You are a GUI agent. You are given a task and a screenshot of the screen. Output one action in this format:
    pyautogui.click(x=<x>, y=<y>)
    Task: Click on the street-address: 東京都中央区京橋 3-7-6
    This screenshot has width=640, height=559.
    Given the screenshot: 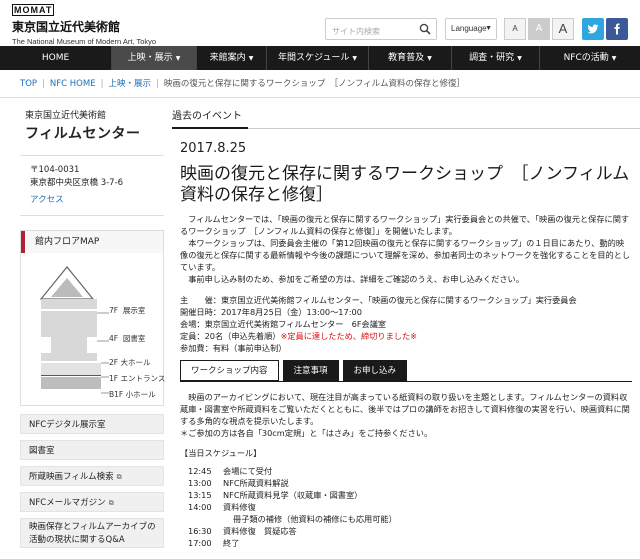 What is the action you would take?
    pyautogui.click(x=77, y=183)
    